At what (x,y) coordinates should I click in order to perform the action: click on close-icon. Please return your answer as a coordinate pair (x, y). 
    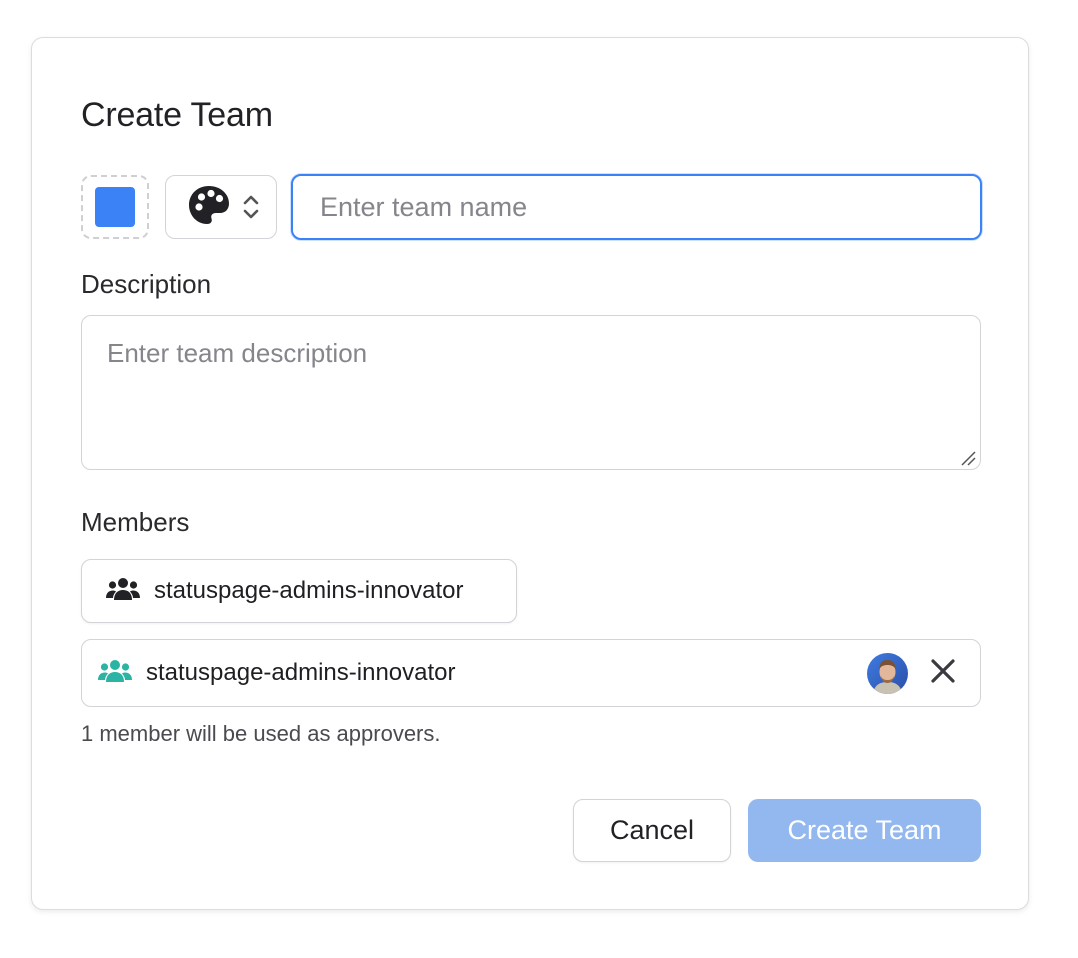
    Looking at the image, I should click on (943, 673).